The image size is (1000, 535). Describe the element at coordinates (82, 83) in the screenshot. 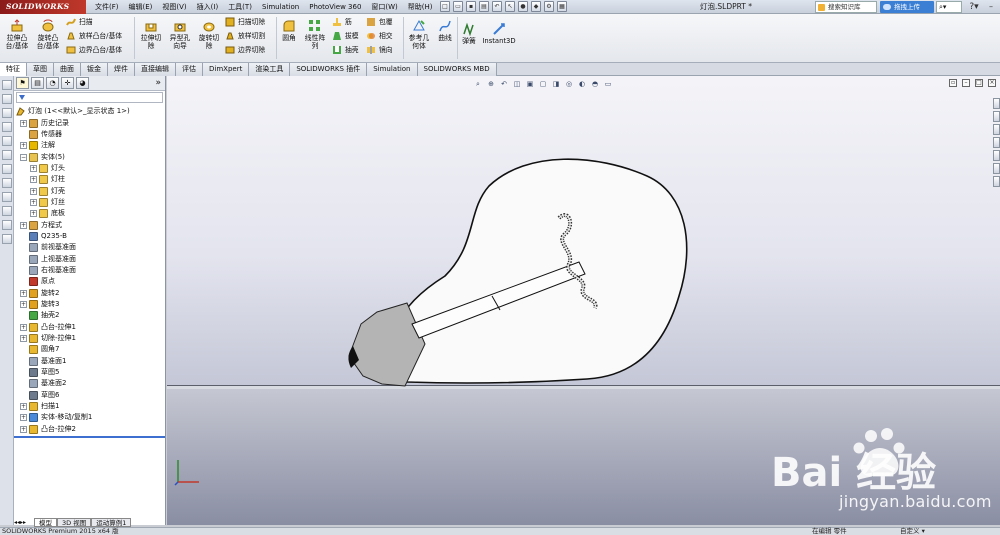

I see `display-manager-tab-icon: ◕` at that location.